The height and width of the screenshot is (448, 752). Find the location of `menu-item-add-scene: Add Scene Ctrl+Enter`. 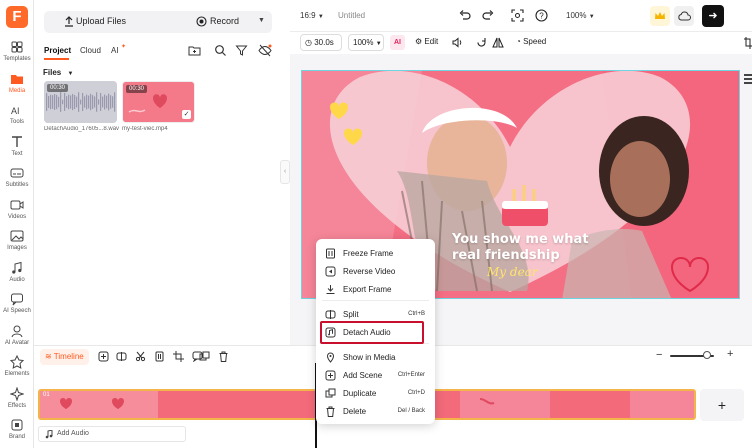

menu-item-add-scene: Add Scene Ctrl+Enter is located at coordinates (375, 376).